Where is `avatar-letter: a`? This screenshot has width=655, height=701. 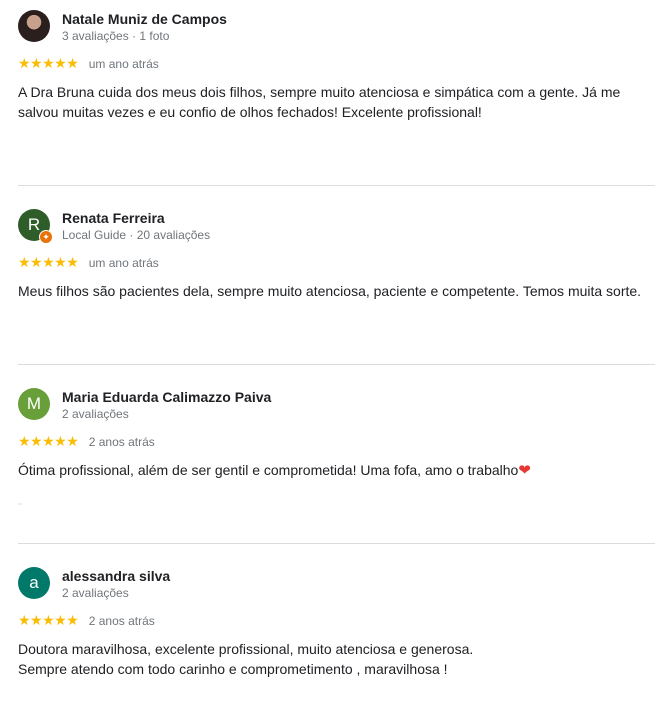 avatar-letter: a is located at coordinates (34, 582).